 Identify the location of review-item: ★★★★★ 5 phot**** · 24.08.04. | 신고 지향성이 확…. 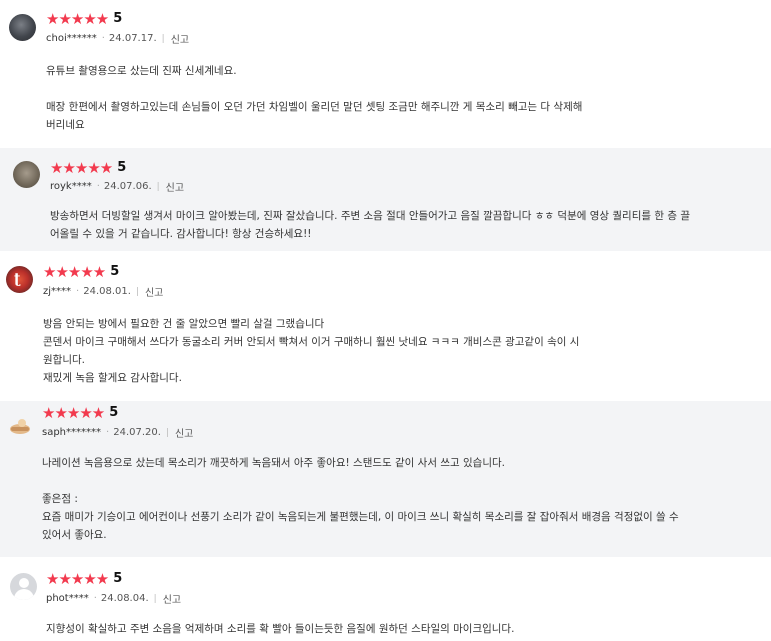
(385, 599).